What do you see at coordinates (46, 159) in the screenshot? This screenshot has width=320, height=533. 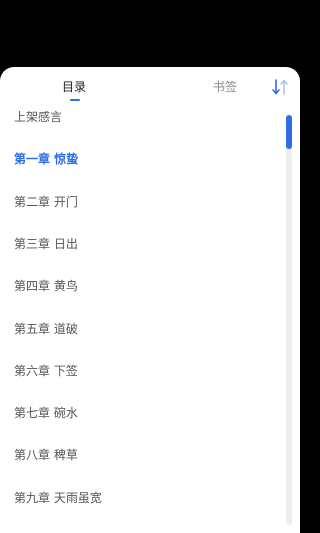 I see `chapter-list-item: 第一章 惊蛰` at bounding box center [46, 159].